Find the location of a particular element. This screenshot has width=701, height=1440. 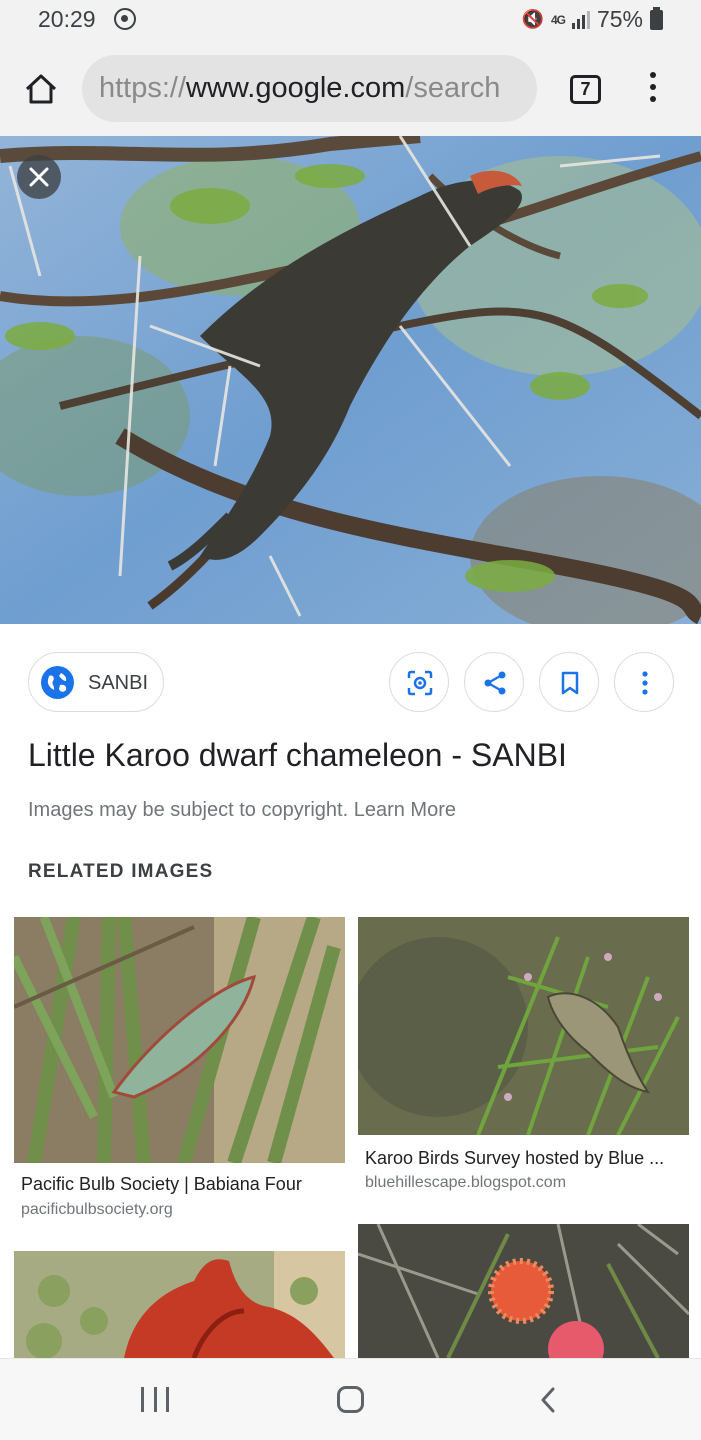

share-icon is located at coordinates (495, 683).